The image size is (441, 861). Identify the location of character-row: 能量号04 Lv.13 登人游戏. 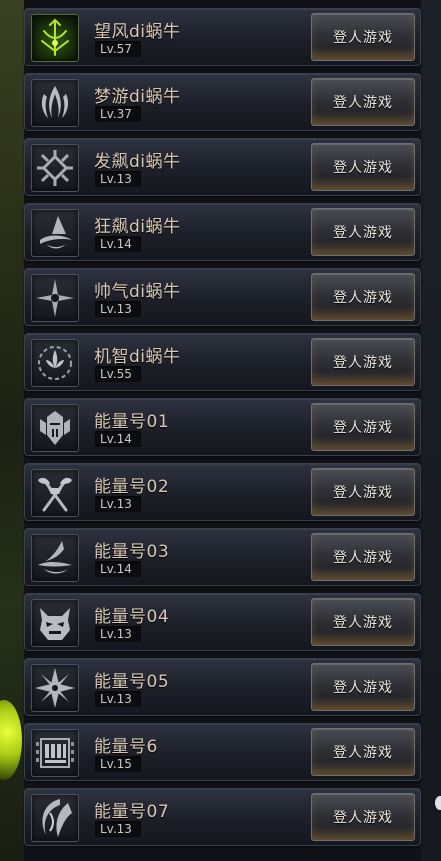
(222, 622).